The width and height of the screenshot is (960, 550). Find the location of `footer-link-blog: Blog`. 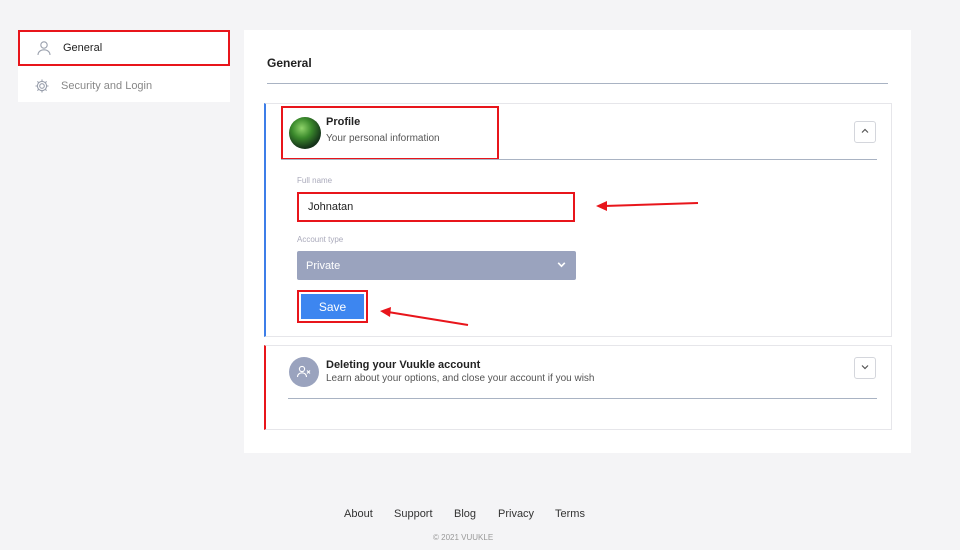

footer-link-blog: Blog is located at coordinates (465, 514).